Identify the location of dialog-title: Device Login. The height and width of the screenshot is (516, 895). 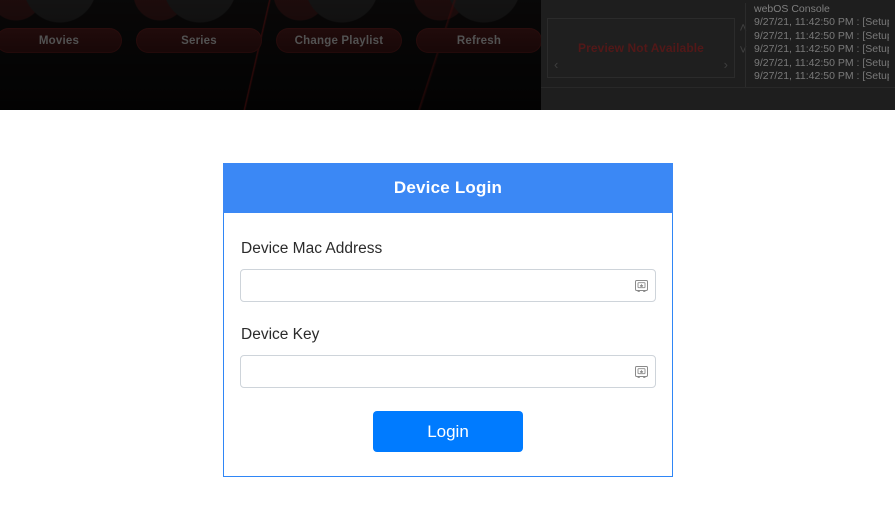
(448, 187).